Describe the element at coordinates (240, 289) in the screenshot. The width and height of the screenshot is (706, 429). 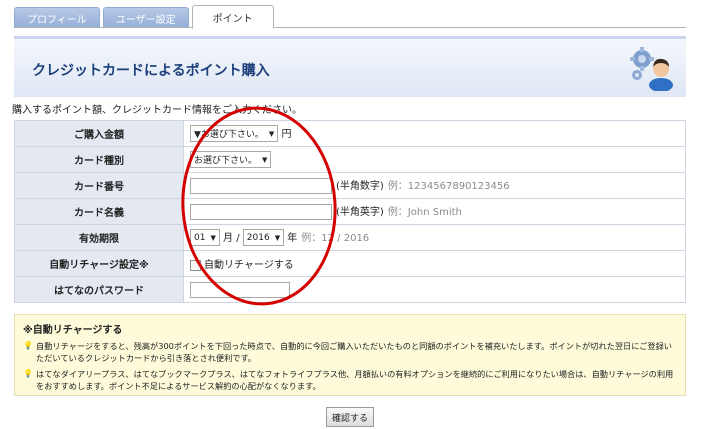
I see `password-input` at that location.